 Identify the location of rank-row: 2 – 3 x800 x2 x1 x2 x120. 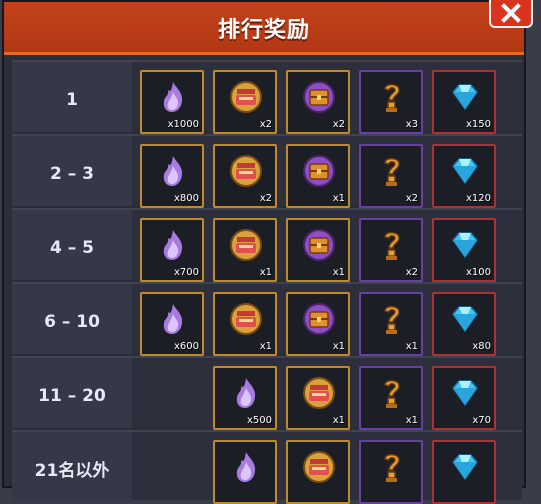
(267, 171).